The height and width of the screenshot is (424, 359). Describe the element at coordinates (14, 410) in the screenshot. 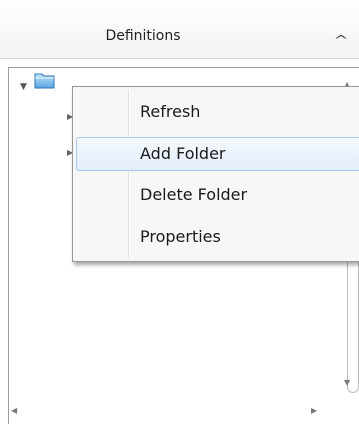

I see `scroll-left-arrow-icon: ◀` at that location.